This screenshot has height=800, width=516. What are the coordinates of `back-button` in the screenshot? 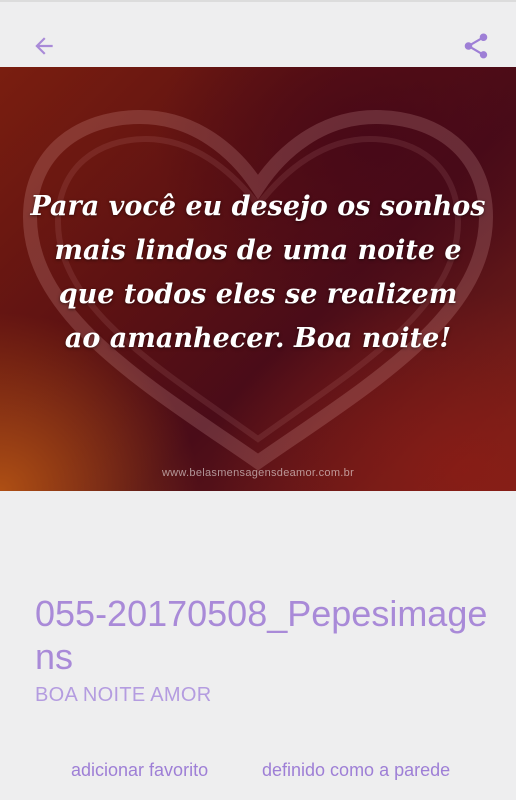 It's located at (44, 46).